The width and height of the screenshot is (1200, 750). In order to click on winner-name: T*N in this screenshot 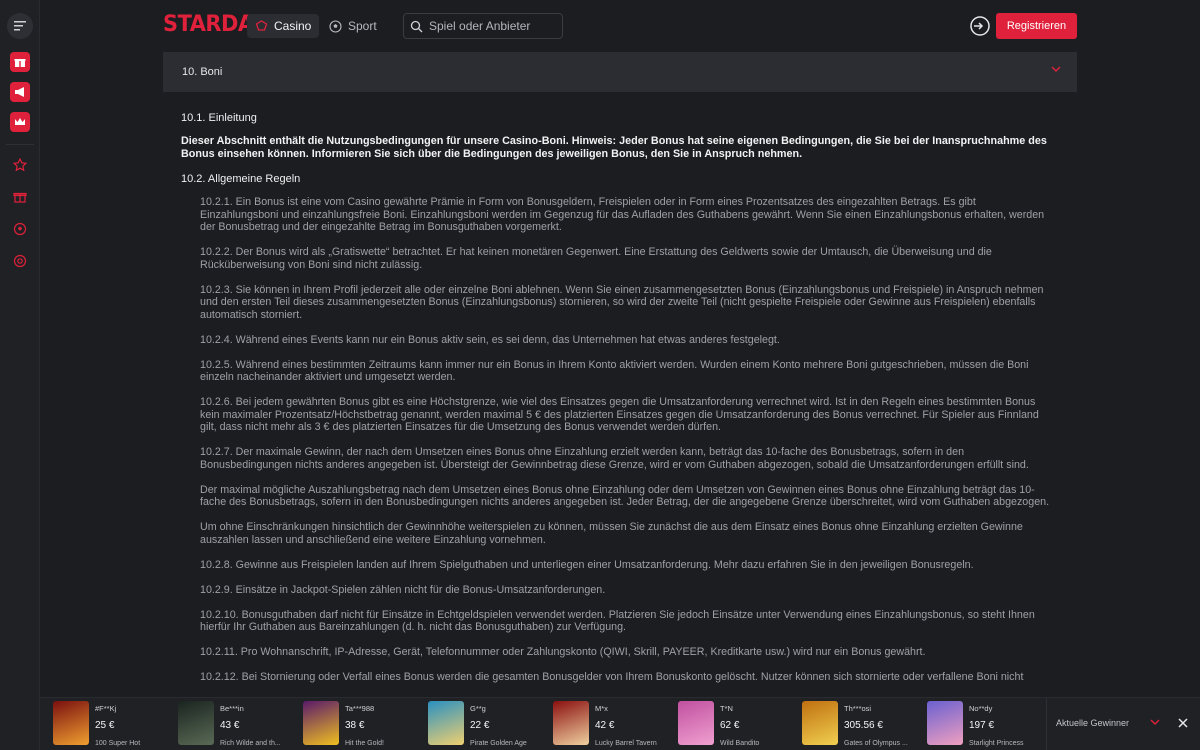, I will do `click(726, 708)`.